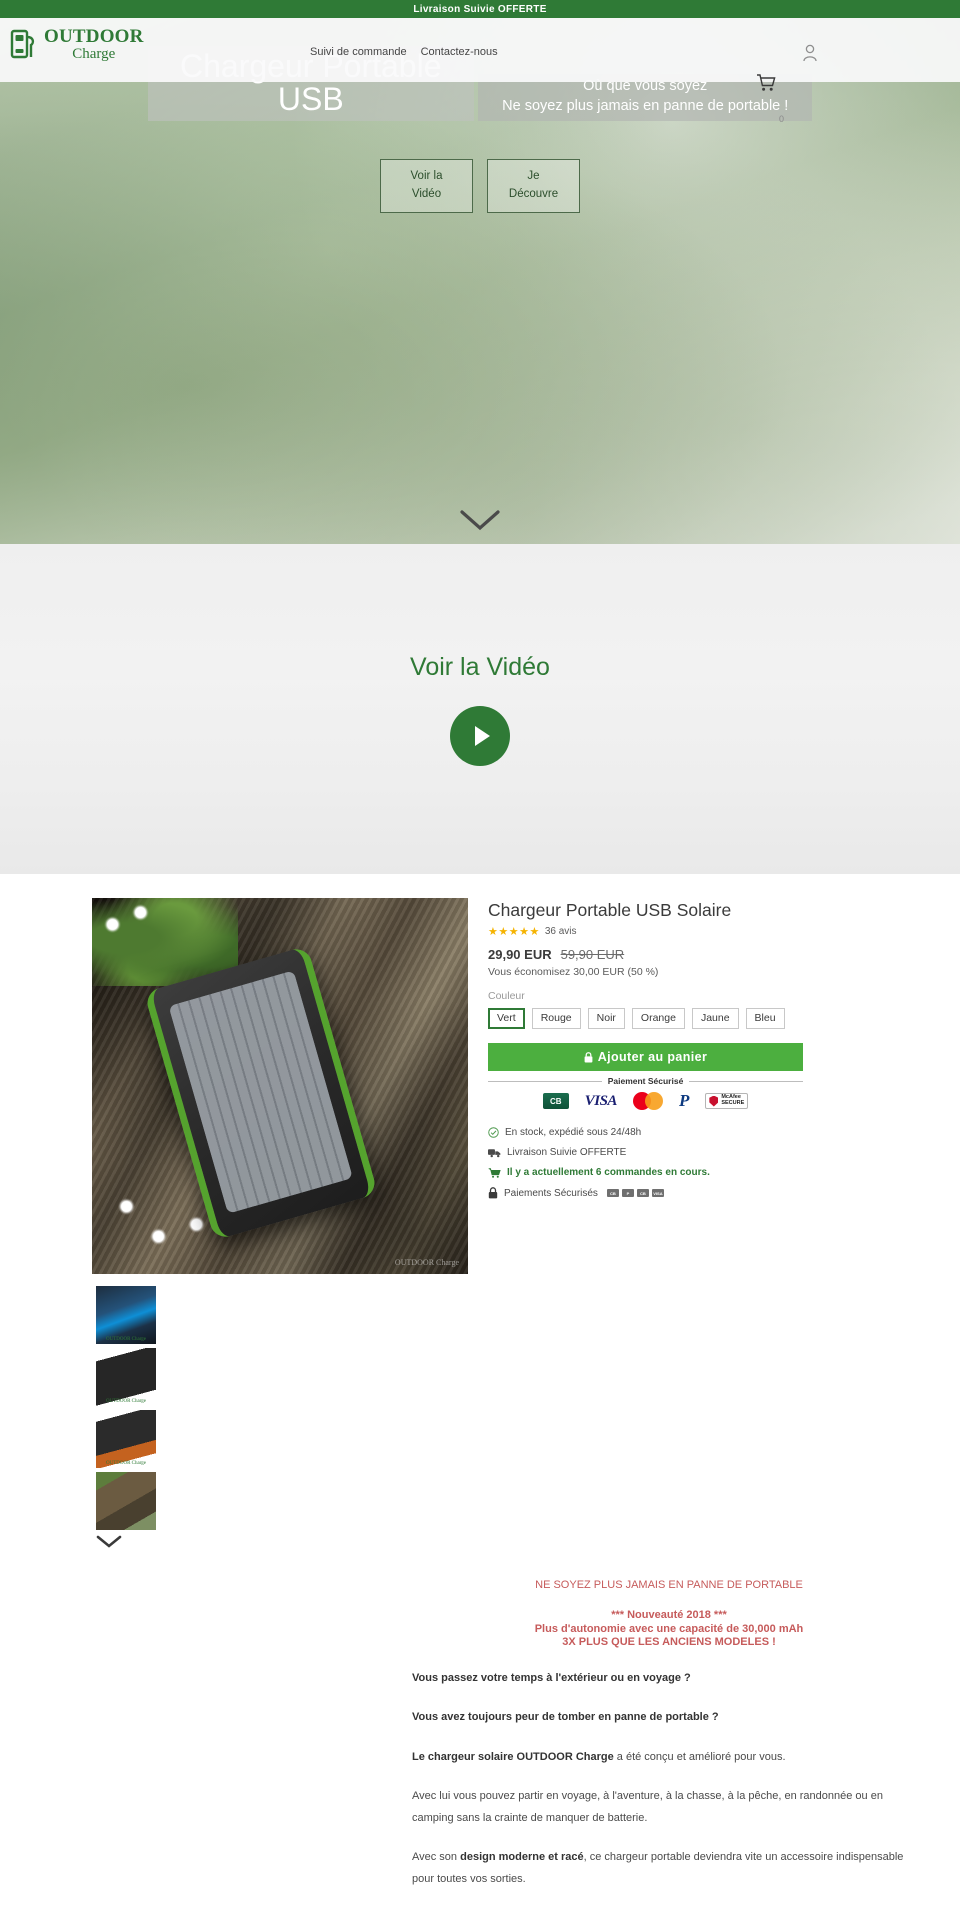 Image resolution: width=960 pixels, height=1930 pixels. I want to click on watch-video-button-line1: Voir la, so click(426, 176).